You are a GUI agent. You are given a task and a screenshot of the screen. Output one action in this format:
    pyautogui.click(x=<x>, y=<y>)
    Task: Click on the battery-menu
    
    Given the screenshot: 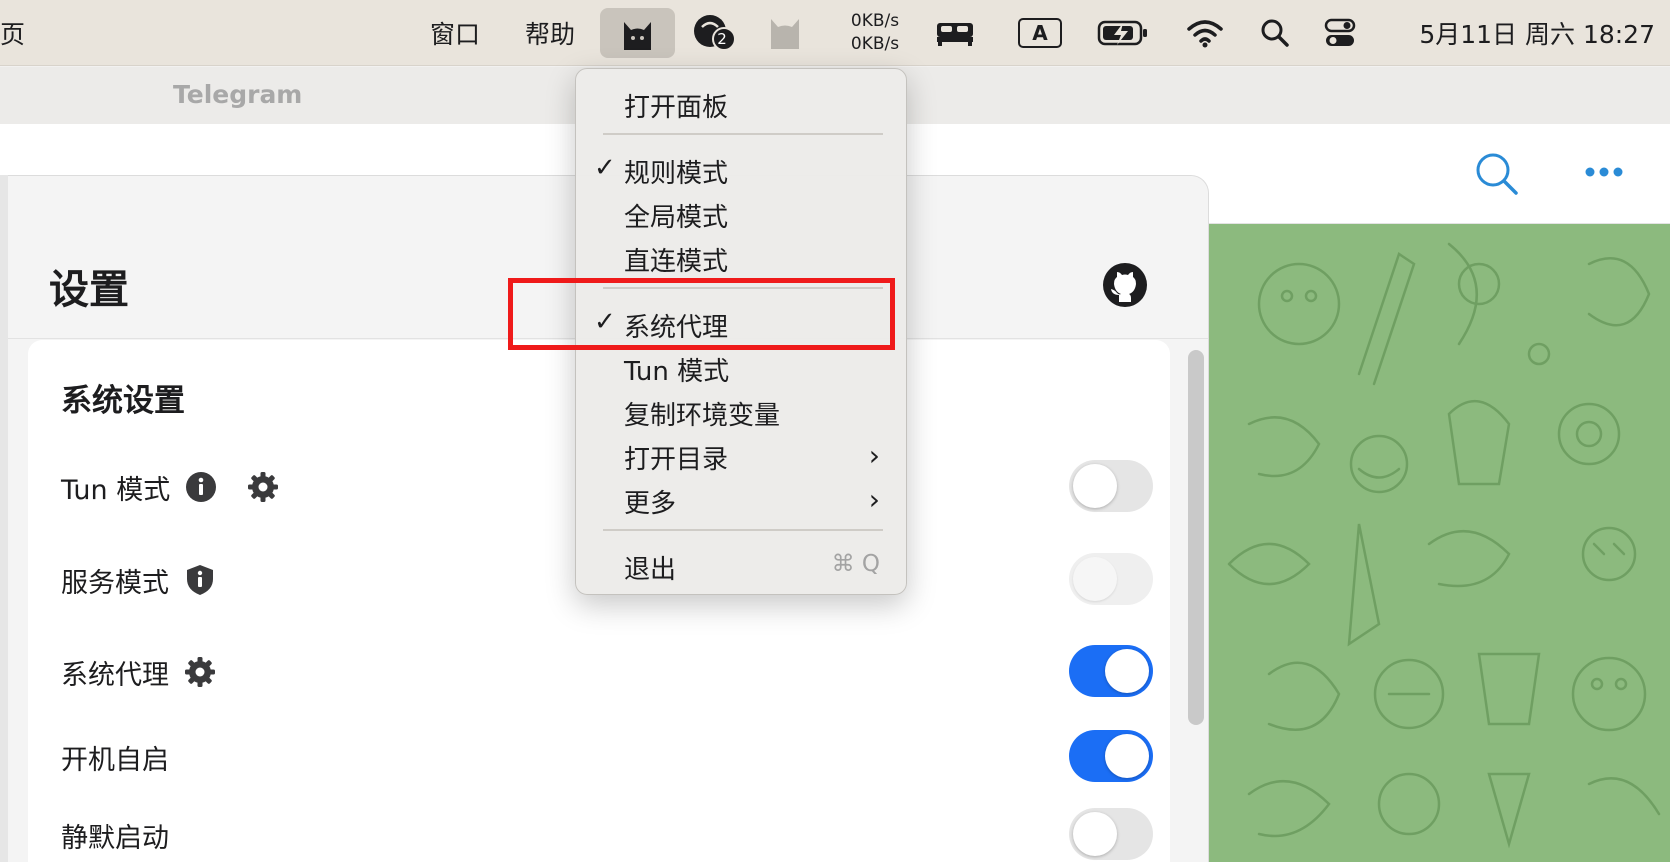 What is the action you would take?
    pyautogui.click(x=1123, y=33)
    